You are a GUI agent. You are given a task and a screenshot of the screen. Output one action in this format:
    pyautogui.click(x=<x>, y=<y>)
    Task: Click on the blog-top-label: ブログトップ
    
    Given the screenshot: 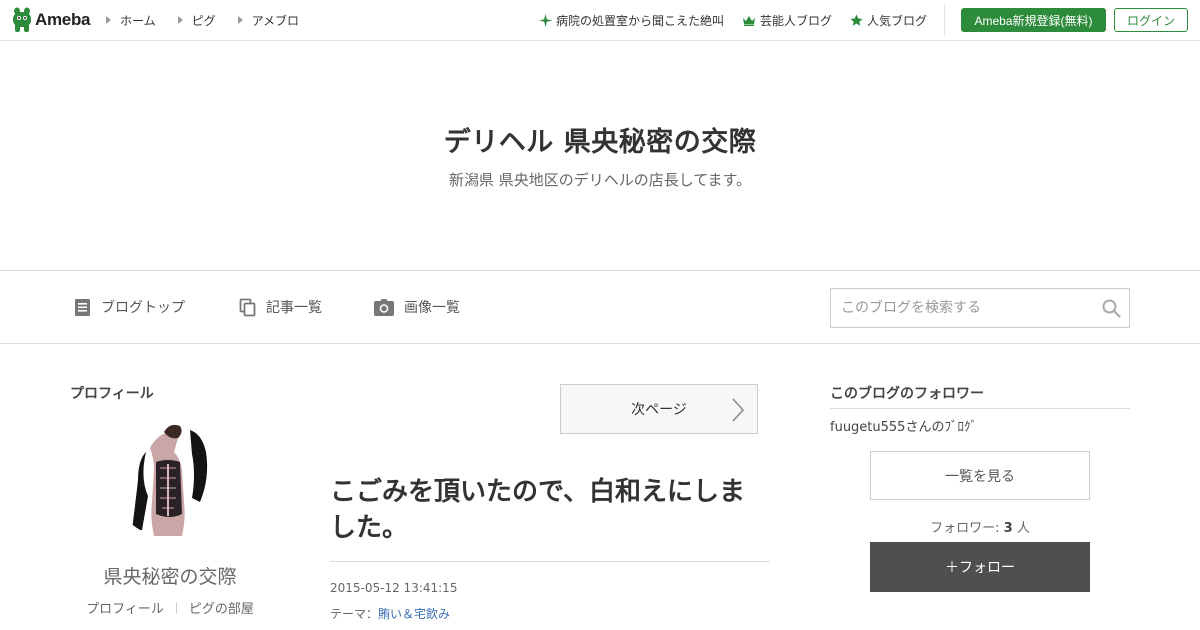 What is the action you would take?
    pyautogui.click(x=143, y=308)
    